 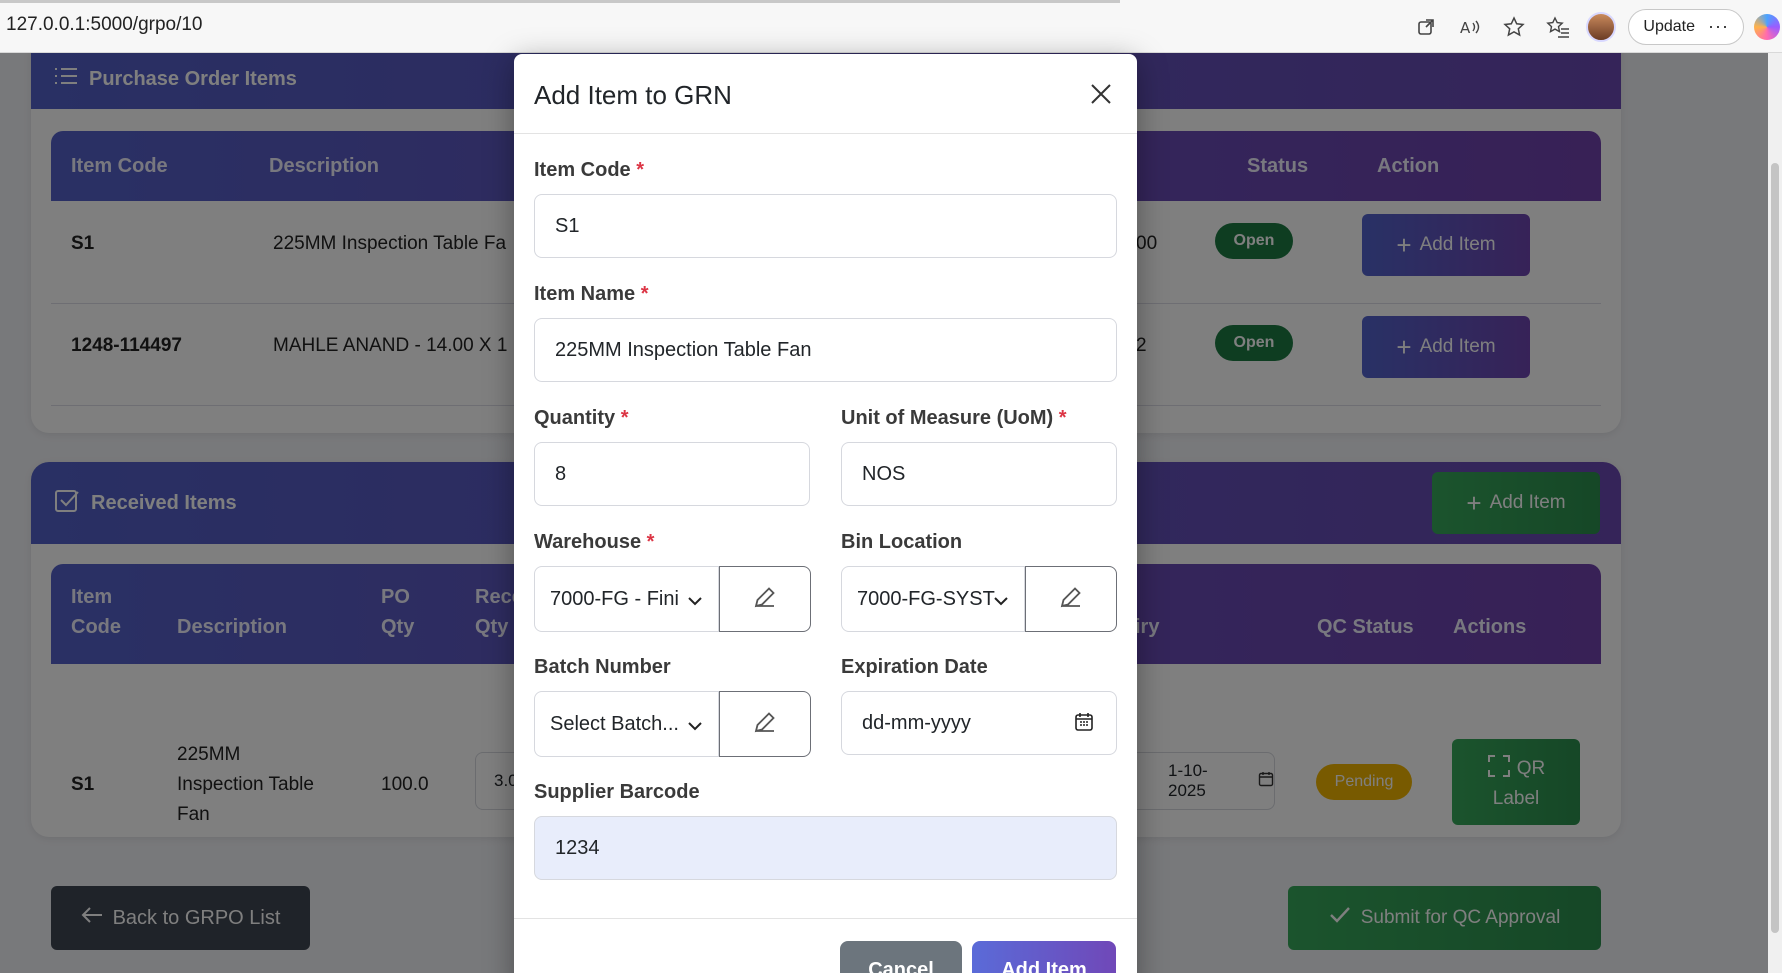 I want to click on batch-number-edit-button, so click(x=765, y=724).